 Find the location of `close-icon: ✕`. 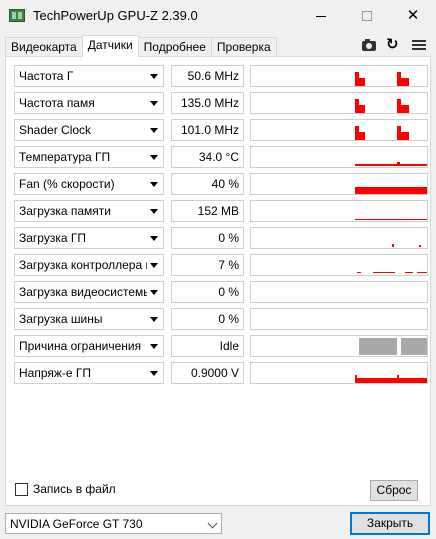

close-icon: ✕ is located at coordinates (413, 15).